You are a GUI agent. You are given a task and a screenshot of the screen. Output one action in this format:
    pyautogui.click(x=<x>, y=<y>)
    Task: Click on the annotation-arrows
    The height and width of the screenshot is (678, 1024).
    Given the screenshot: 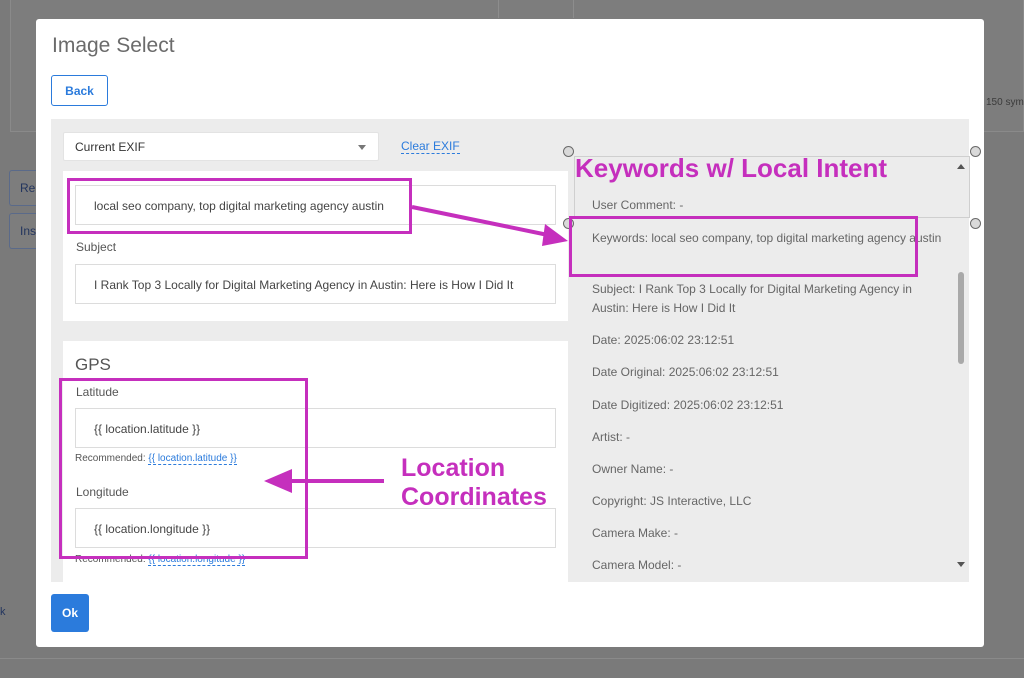 What is the action you would take?
    pyautogui.click(x=416, y=349)
    